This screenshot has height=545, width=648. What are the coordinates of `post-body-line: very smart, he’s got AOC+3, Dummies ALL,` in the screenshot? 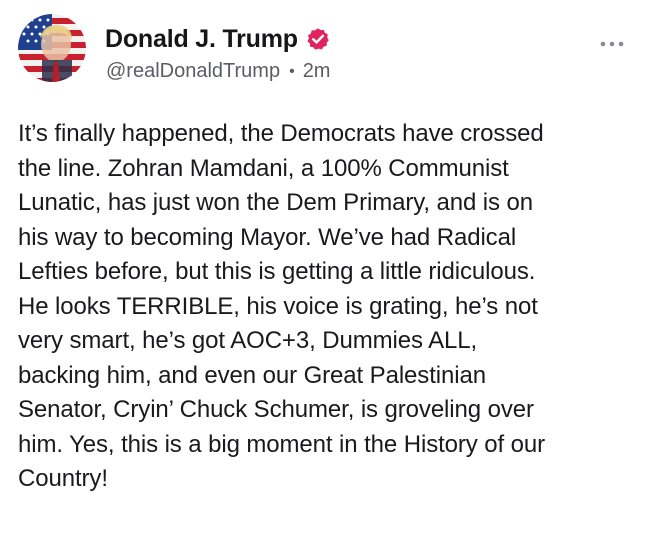 It's located at (248, 340).